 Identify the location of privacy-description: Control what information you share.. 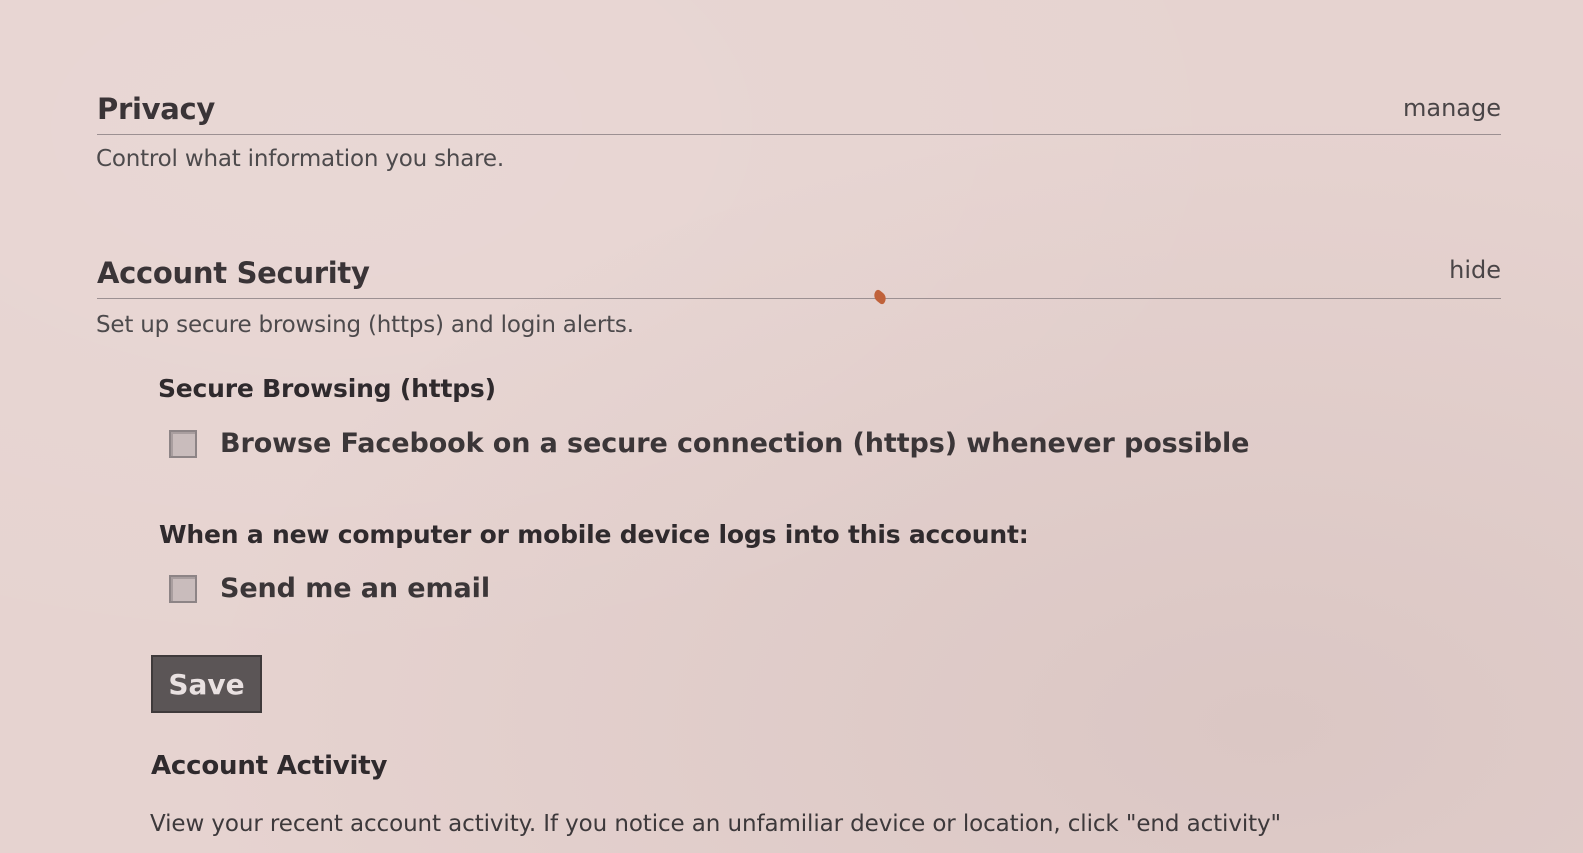
(300, 159).